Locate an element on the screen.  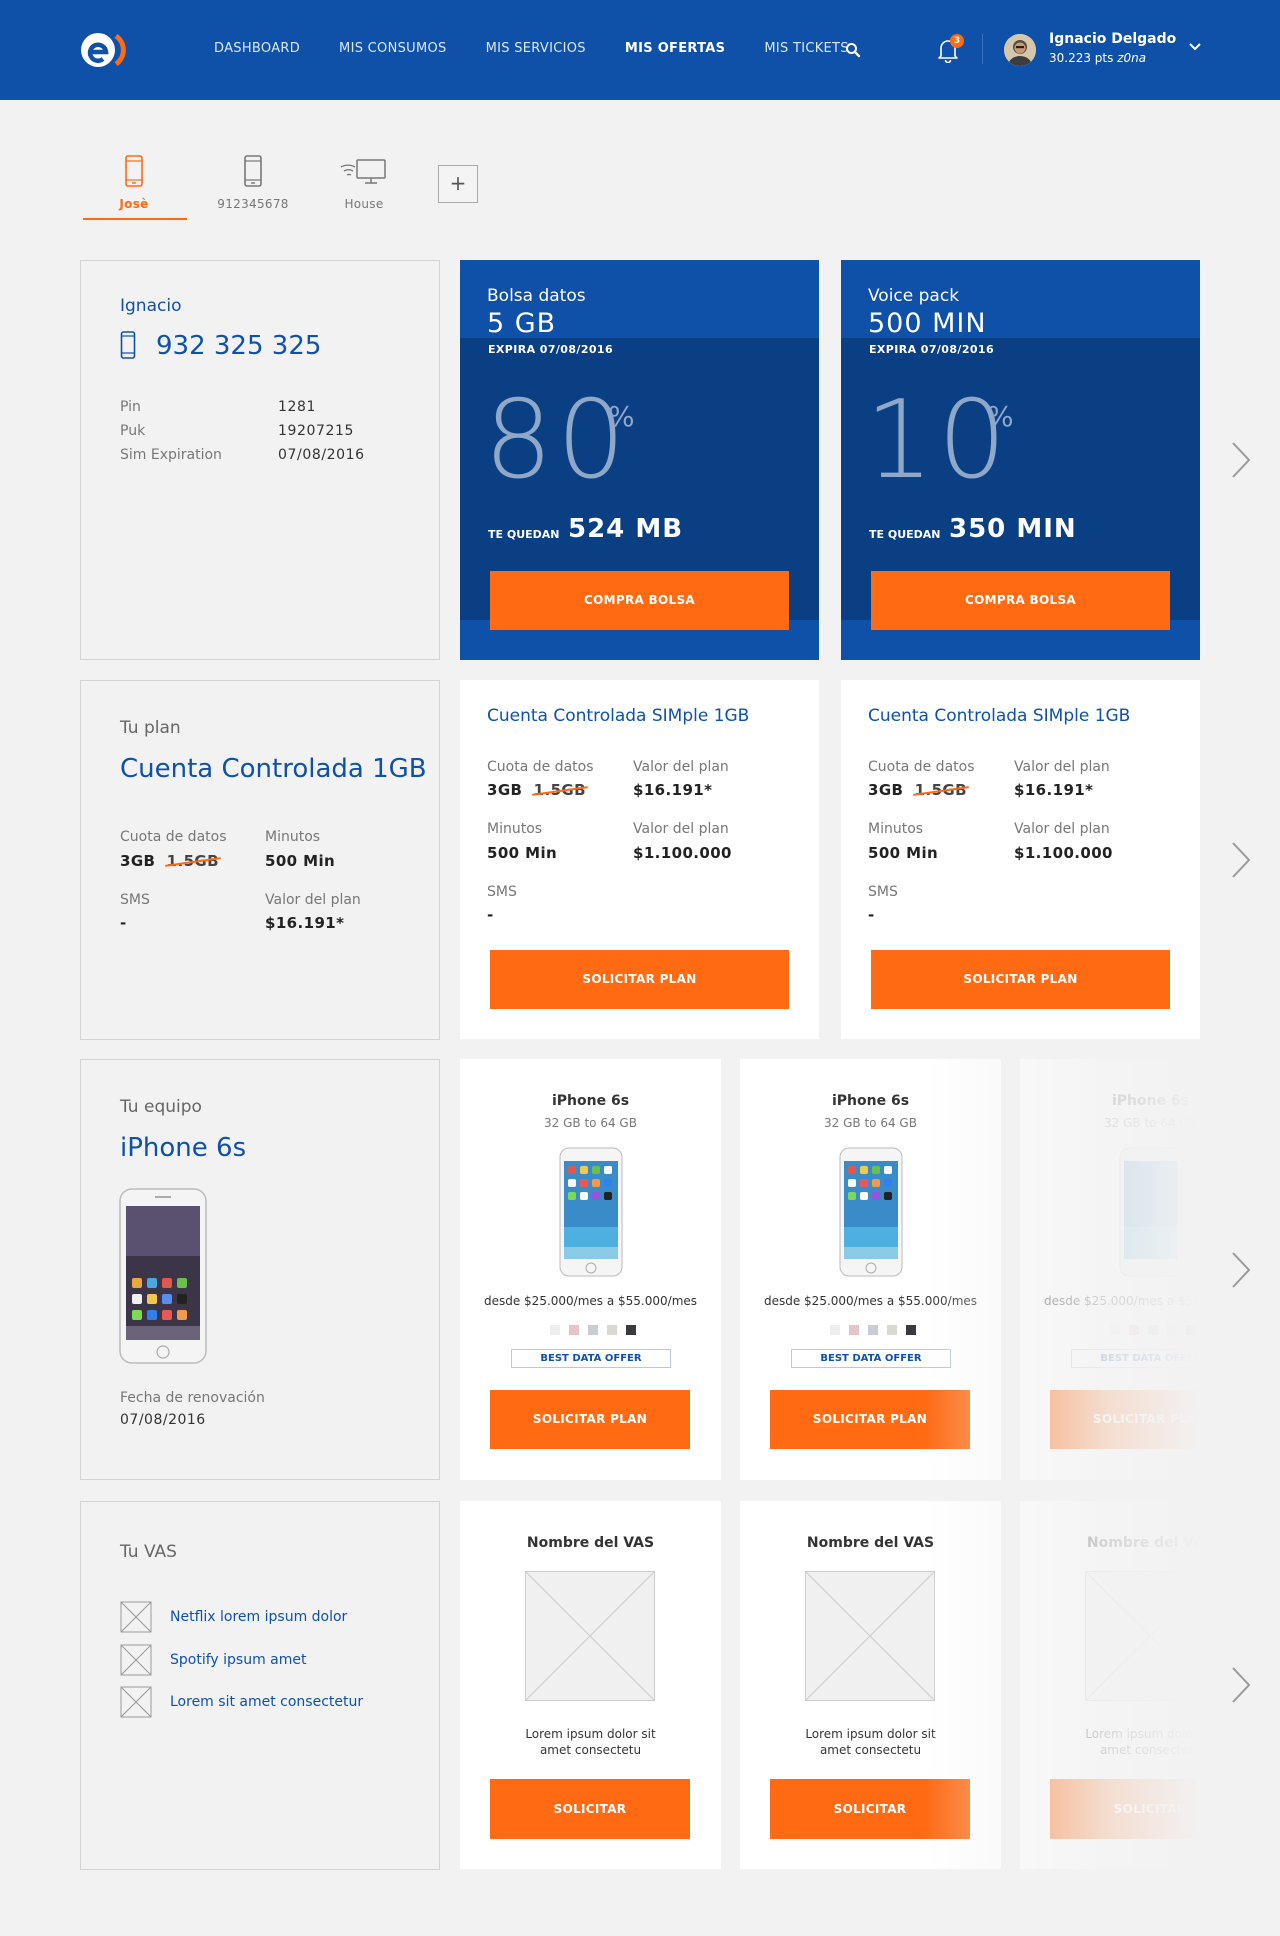
user-name: Ignacio Delgado is located at coordinates (1112, 39).